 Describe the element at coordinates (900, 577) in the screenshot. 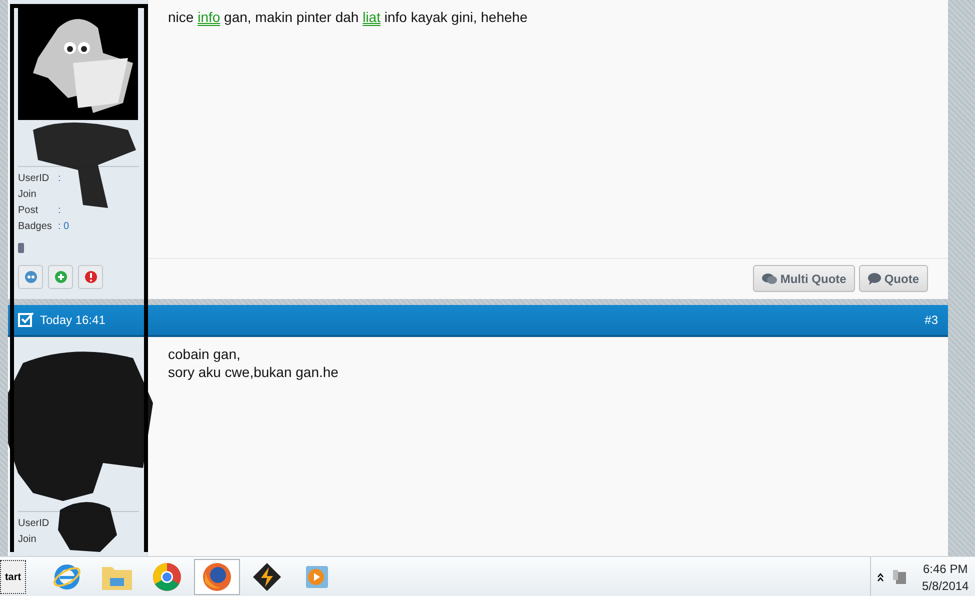

I see `network-icon` at that location.